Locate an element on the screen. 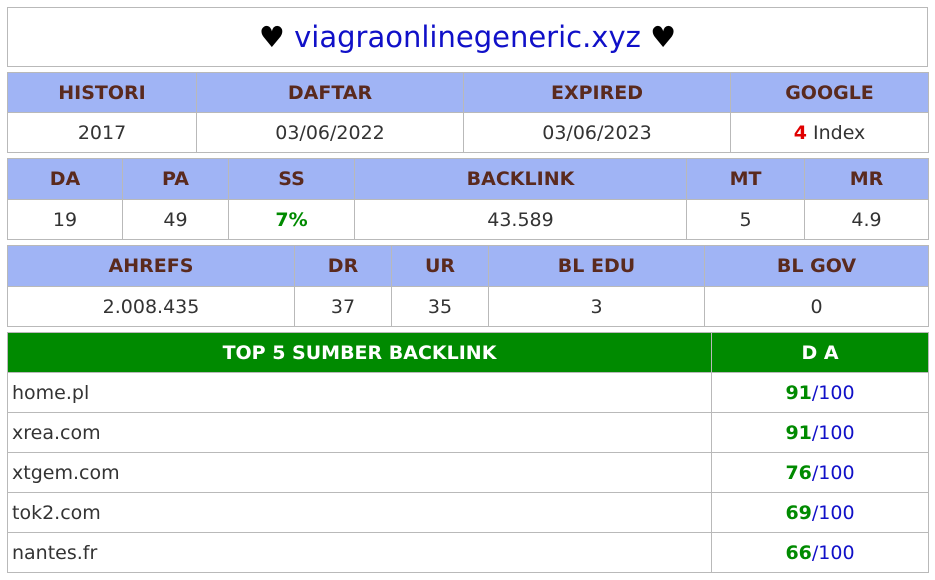 This screenshot has width=935, height=580. header-ur: UR is located at coordinates (440, 266).